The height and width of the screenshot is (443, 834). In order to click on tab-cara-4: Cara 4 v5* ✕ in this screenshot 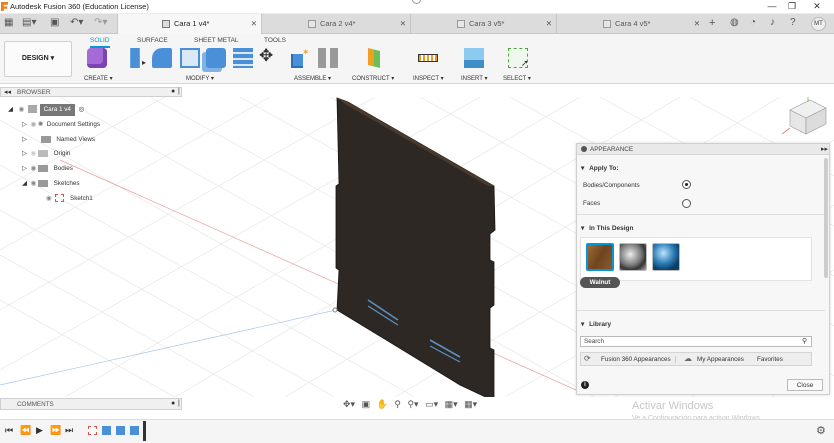, I will do `click(630, 24)`.